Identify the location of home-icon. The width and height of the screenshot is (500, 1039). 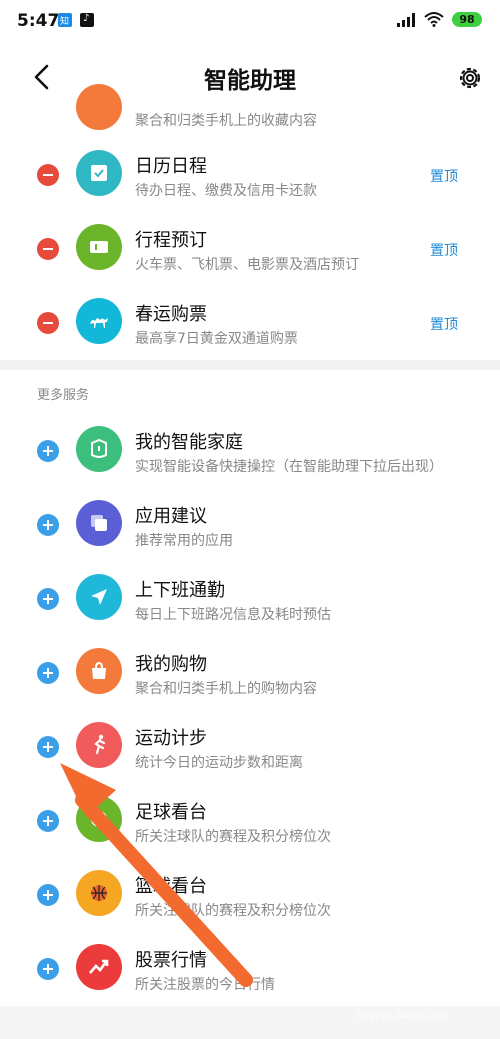
(99, 449).